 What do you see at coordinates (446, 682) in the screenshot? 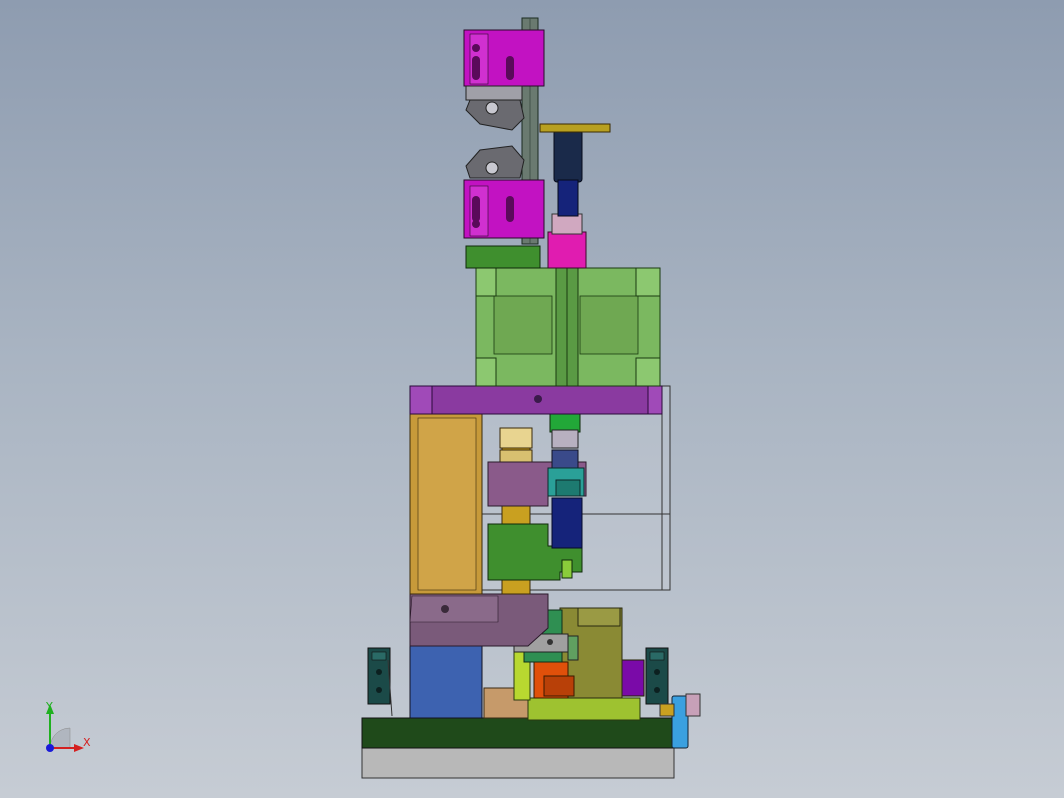
I see `blue-support-block` at bounding box center [446, 682].